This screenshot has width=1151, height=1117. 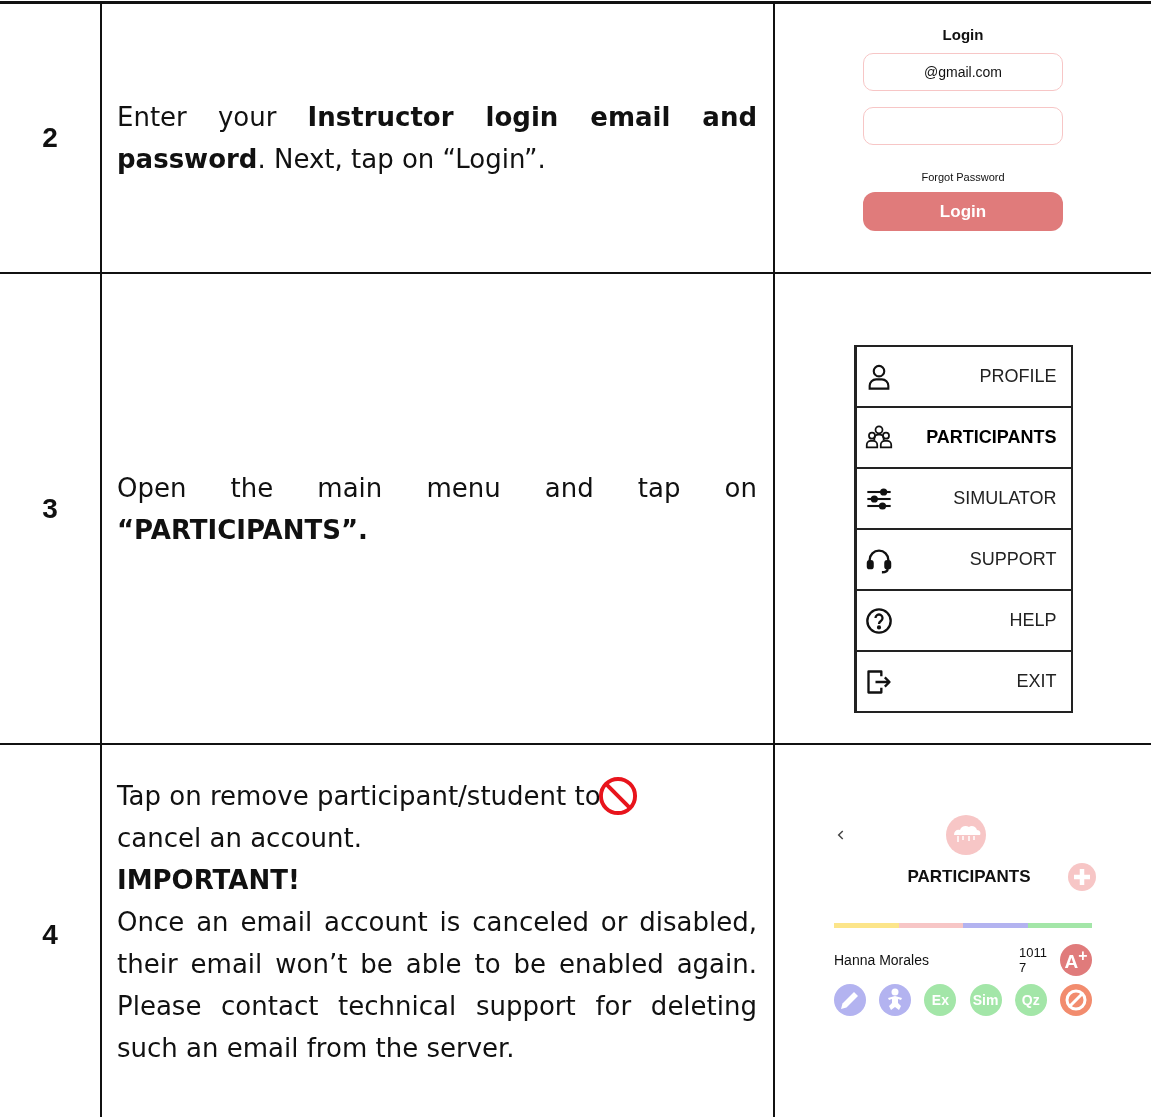 What do you see at coordinates (966, 835) in the screenshot?
I see `logo-icon` at bounding box center [966, 835].